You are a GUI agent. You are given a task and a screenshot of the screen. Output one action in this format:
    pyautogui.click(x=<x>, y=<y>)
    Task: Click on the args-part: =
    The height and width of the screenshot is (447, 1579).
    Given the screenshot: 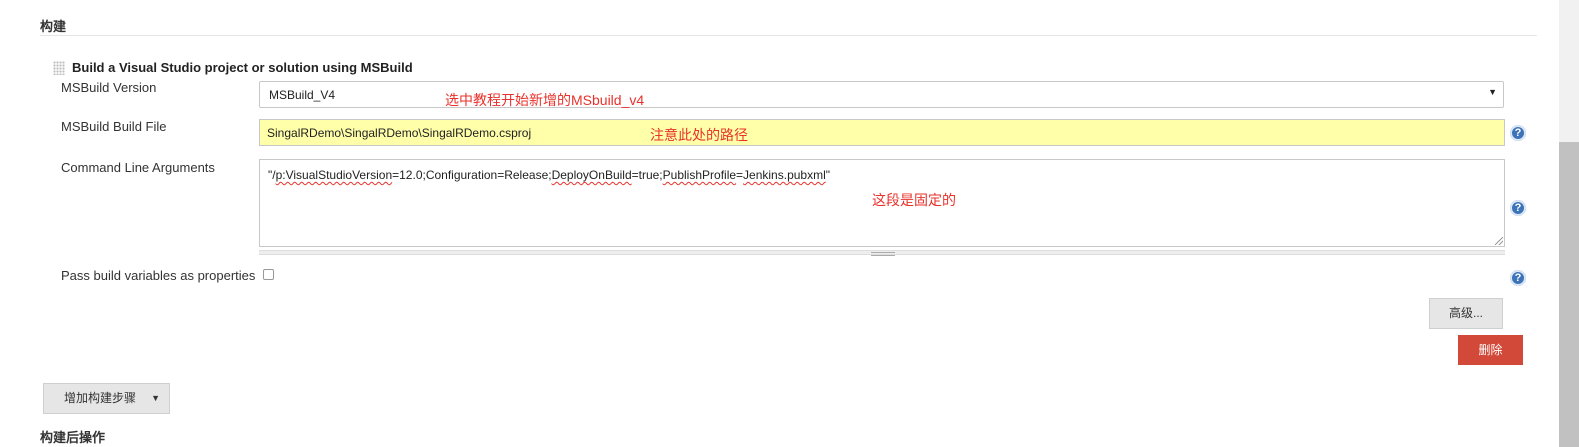 What is the action you would take?
    pyautogui.click(x=740, y=175)
    